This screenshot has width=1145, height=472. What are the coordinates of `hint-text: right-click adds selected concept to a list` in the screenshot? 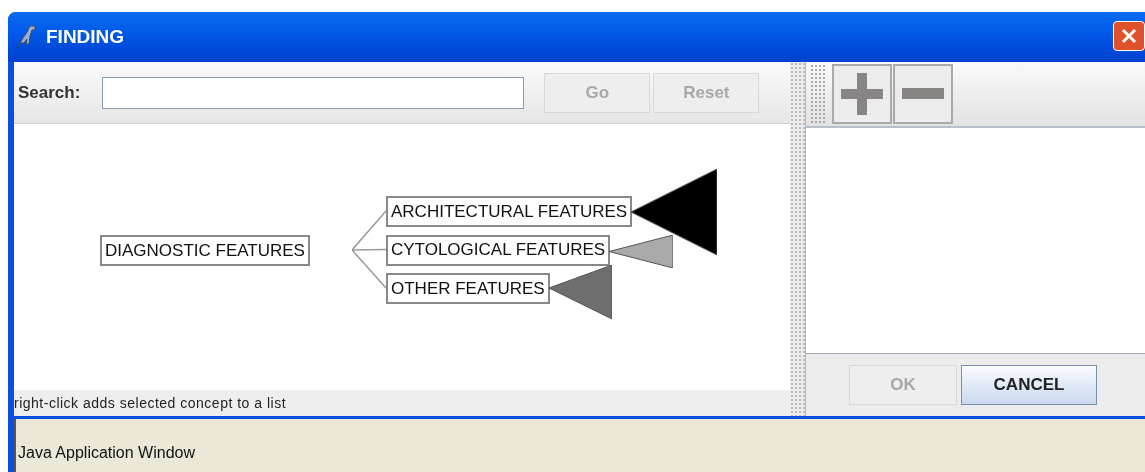 It's located at (150, 403).